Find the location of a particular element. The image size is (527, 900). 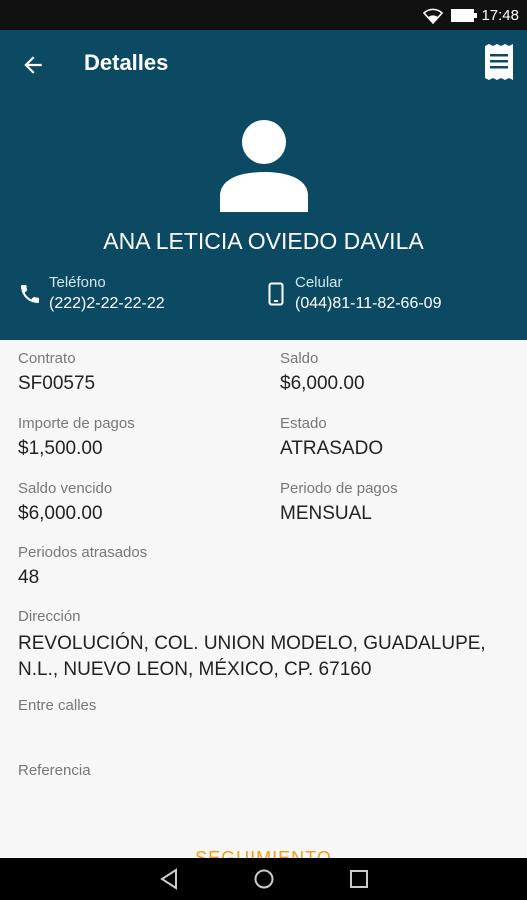

wifi-icon is located at coordinates (433, 16).